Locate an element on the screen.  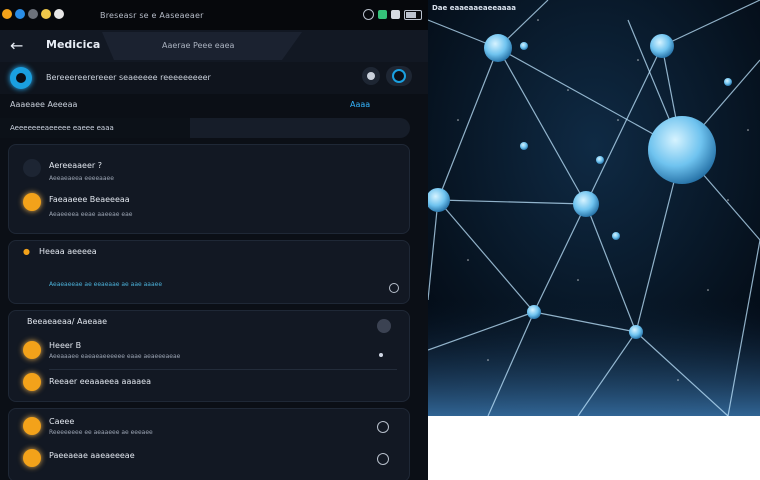
list-item-title: Reeaer eeaaaeea aaaaea is located at coordinates (100, 381).